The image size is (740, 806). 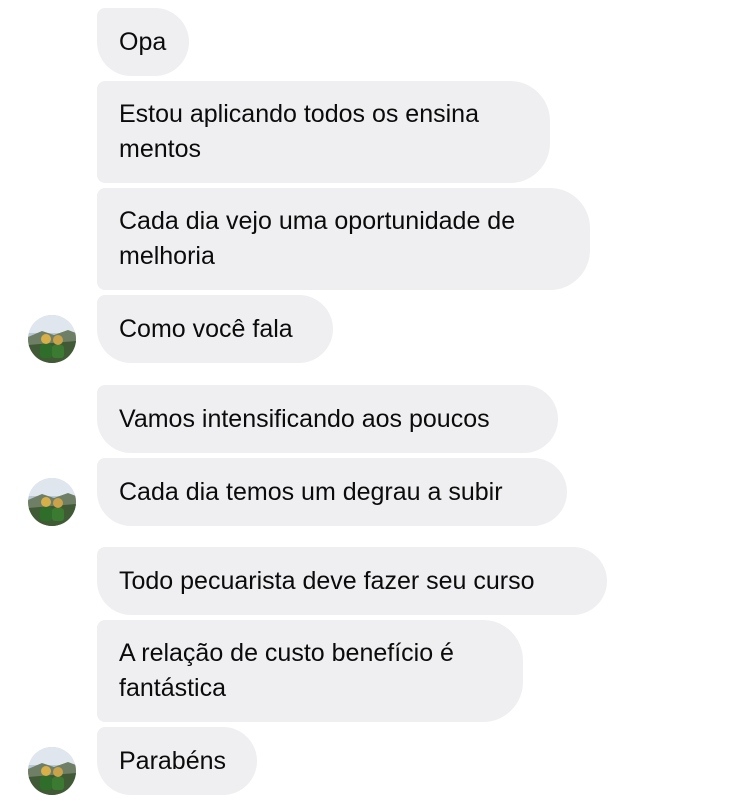 I want to click on message-bubble: Cada dia temos um degrau a subir, so click(x=332, y=492).